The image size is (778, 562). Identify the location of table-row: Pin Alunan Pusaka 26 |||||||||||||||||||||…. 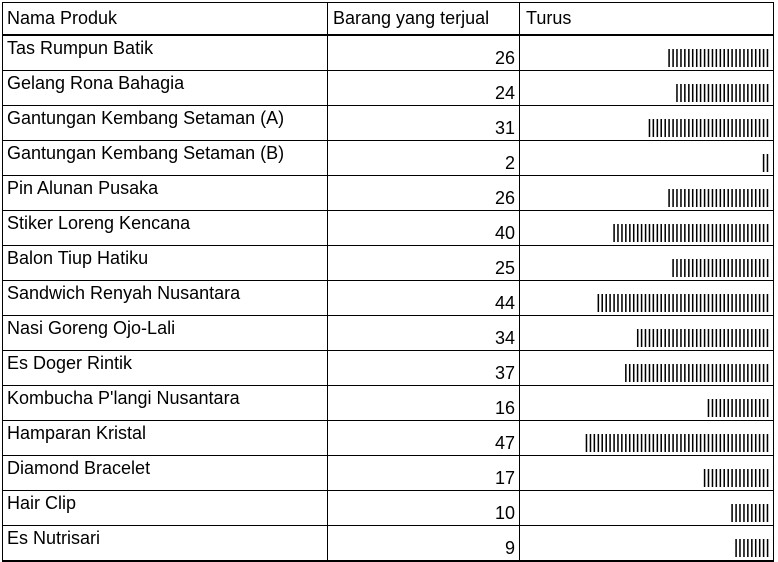
(388, 193).